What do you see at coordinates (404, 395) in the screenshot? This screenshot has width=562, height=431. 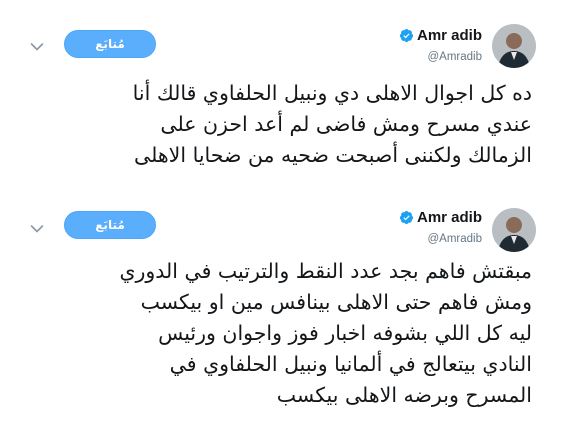 I see `tweet-text-line: المسرح وبرضه الاهلى بيكسب` at bounding box center [404, 395].